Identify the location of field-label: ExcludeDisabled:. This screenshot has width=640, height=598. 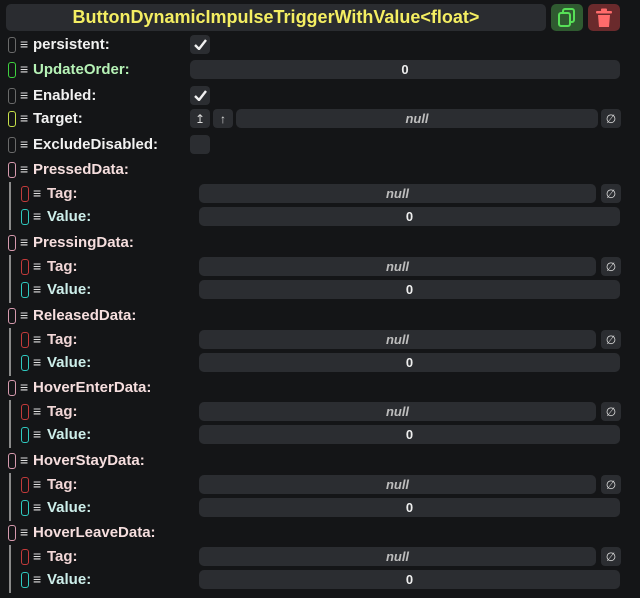
(96, 144).